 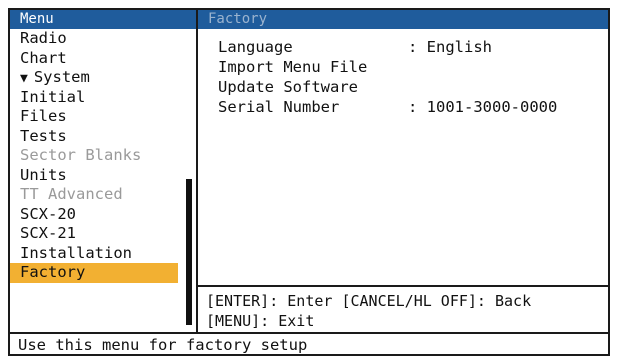 What do you see at coordinates (76, 252) in the screenshot?
I see `menu-item-label: Installation` at bounding box center [76, 252].